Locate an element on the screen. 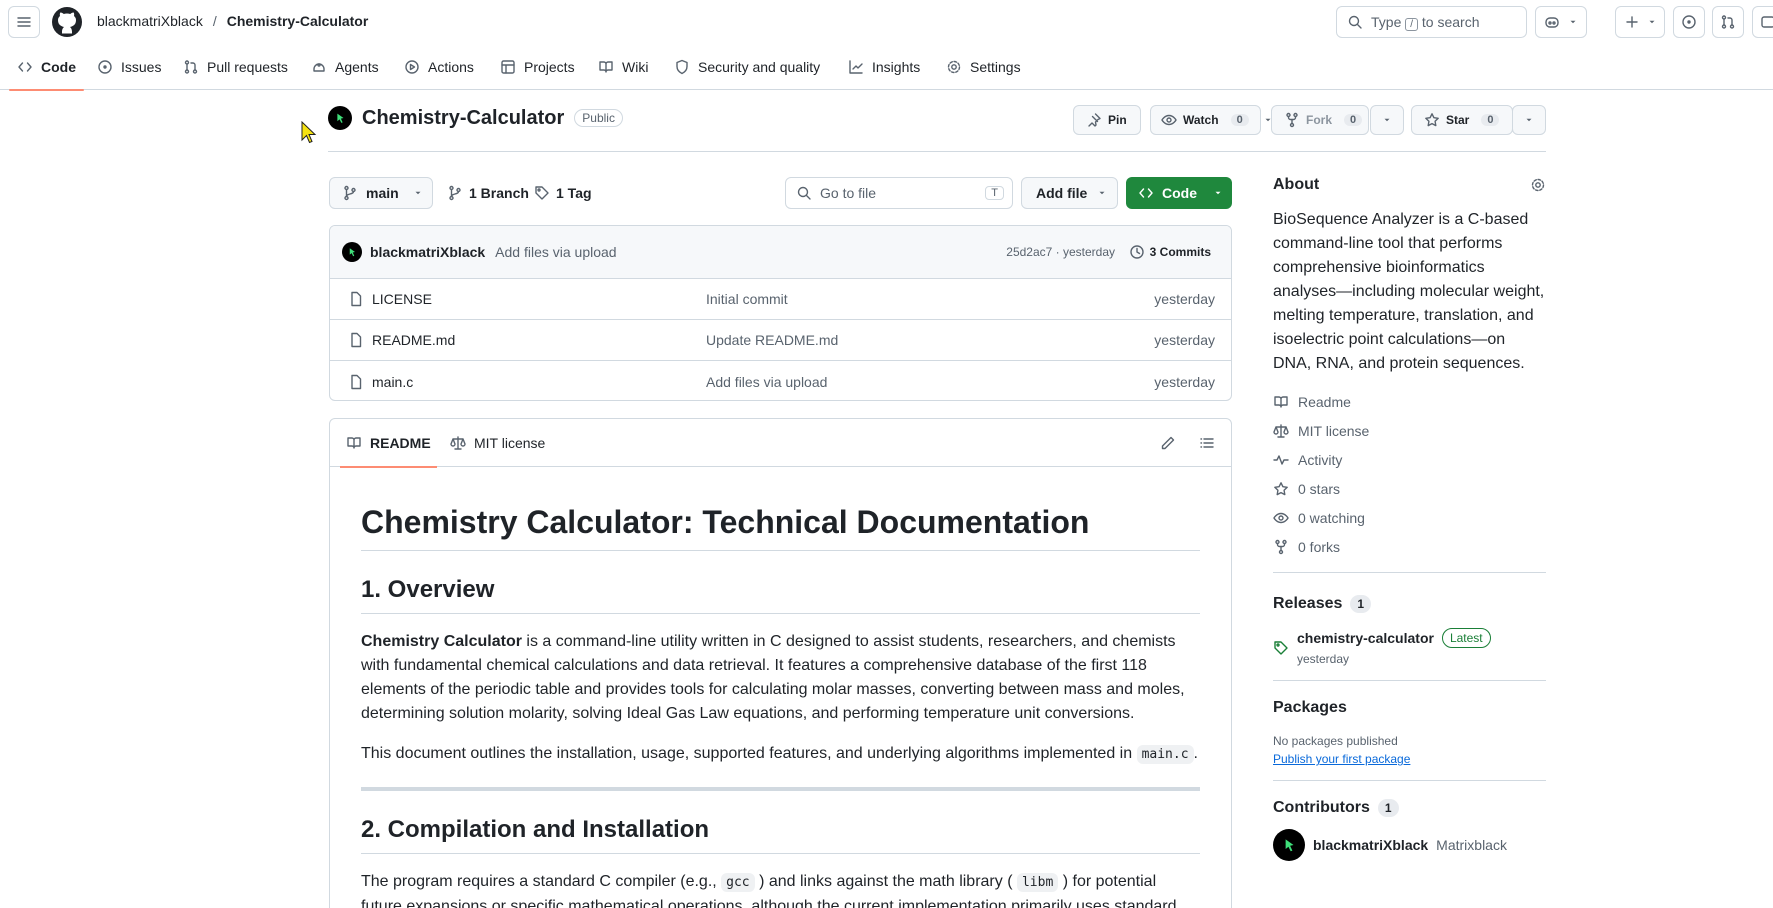 The height and width of the screenshot is (908, 1773). activity-link-label: Activity is located at coordinates (1320, 459).